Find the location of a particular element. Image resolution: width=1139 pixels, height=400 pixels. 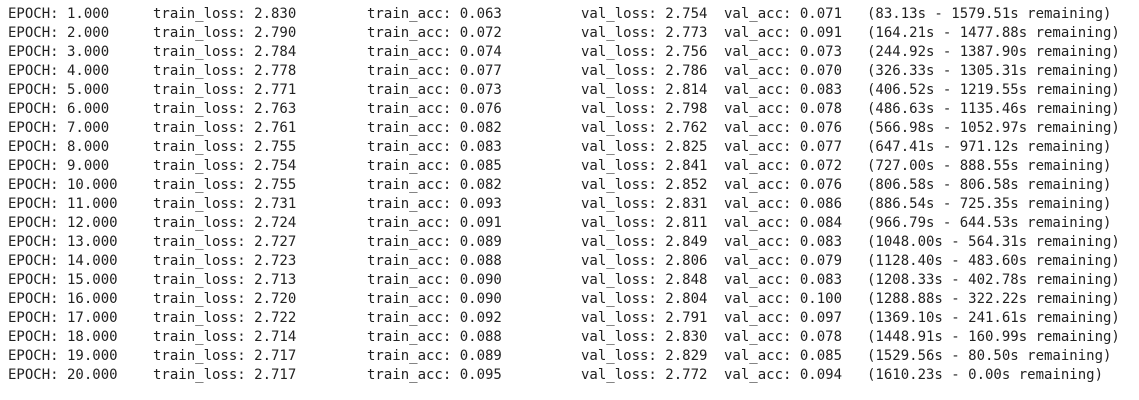

train-acc-value: train_acc: 0.077 is located at coordinates (434, 71).